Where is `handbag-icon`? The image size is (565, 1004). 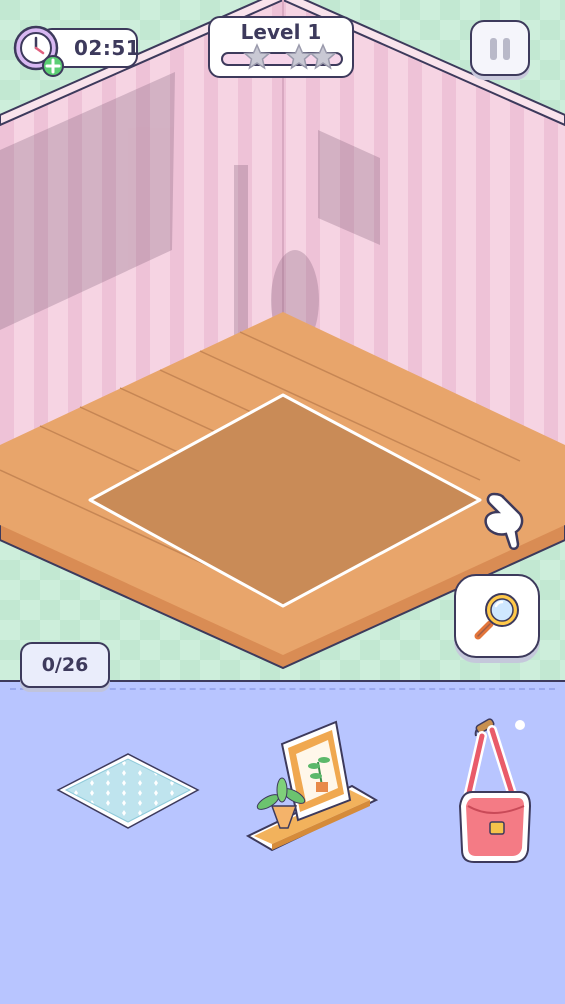
handbag-icon is located at coordinates (495, 792).